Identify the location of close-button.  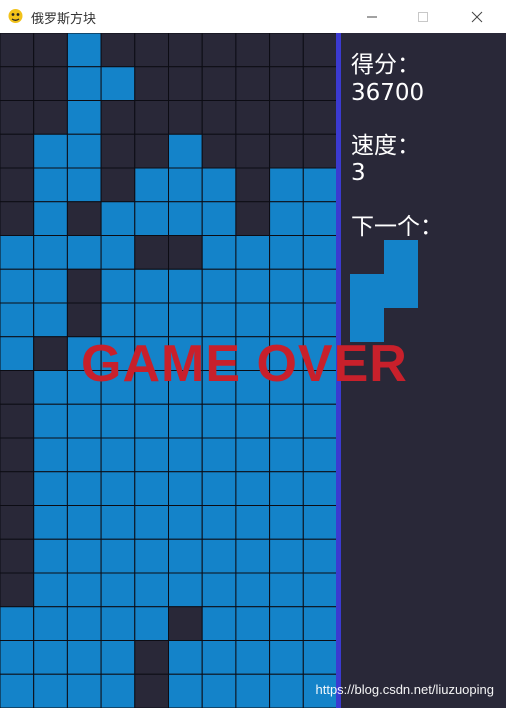
(477, 16).